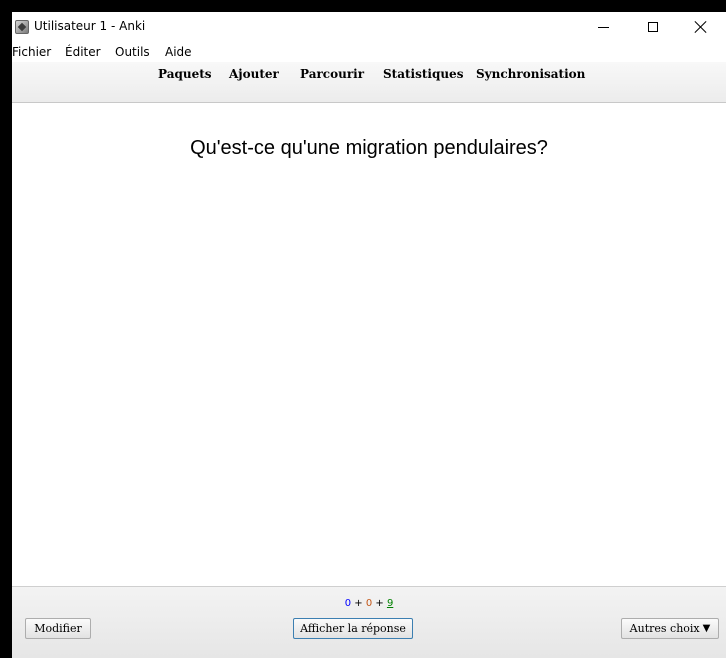  I want to click on more-options-button: Autres choix ▼, so click(670, 628).